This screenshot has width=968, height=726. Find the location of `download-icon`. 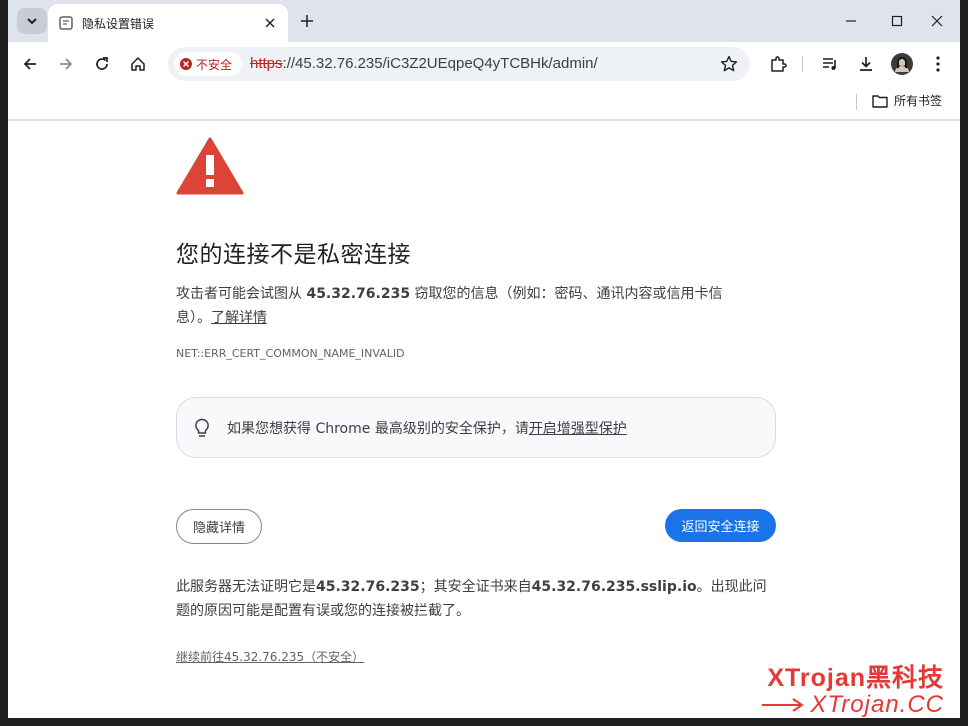

download-icon is located at coordinates (866, 64).